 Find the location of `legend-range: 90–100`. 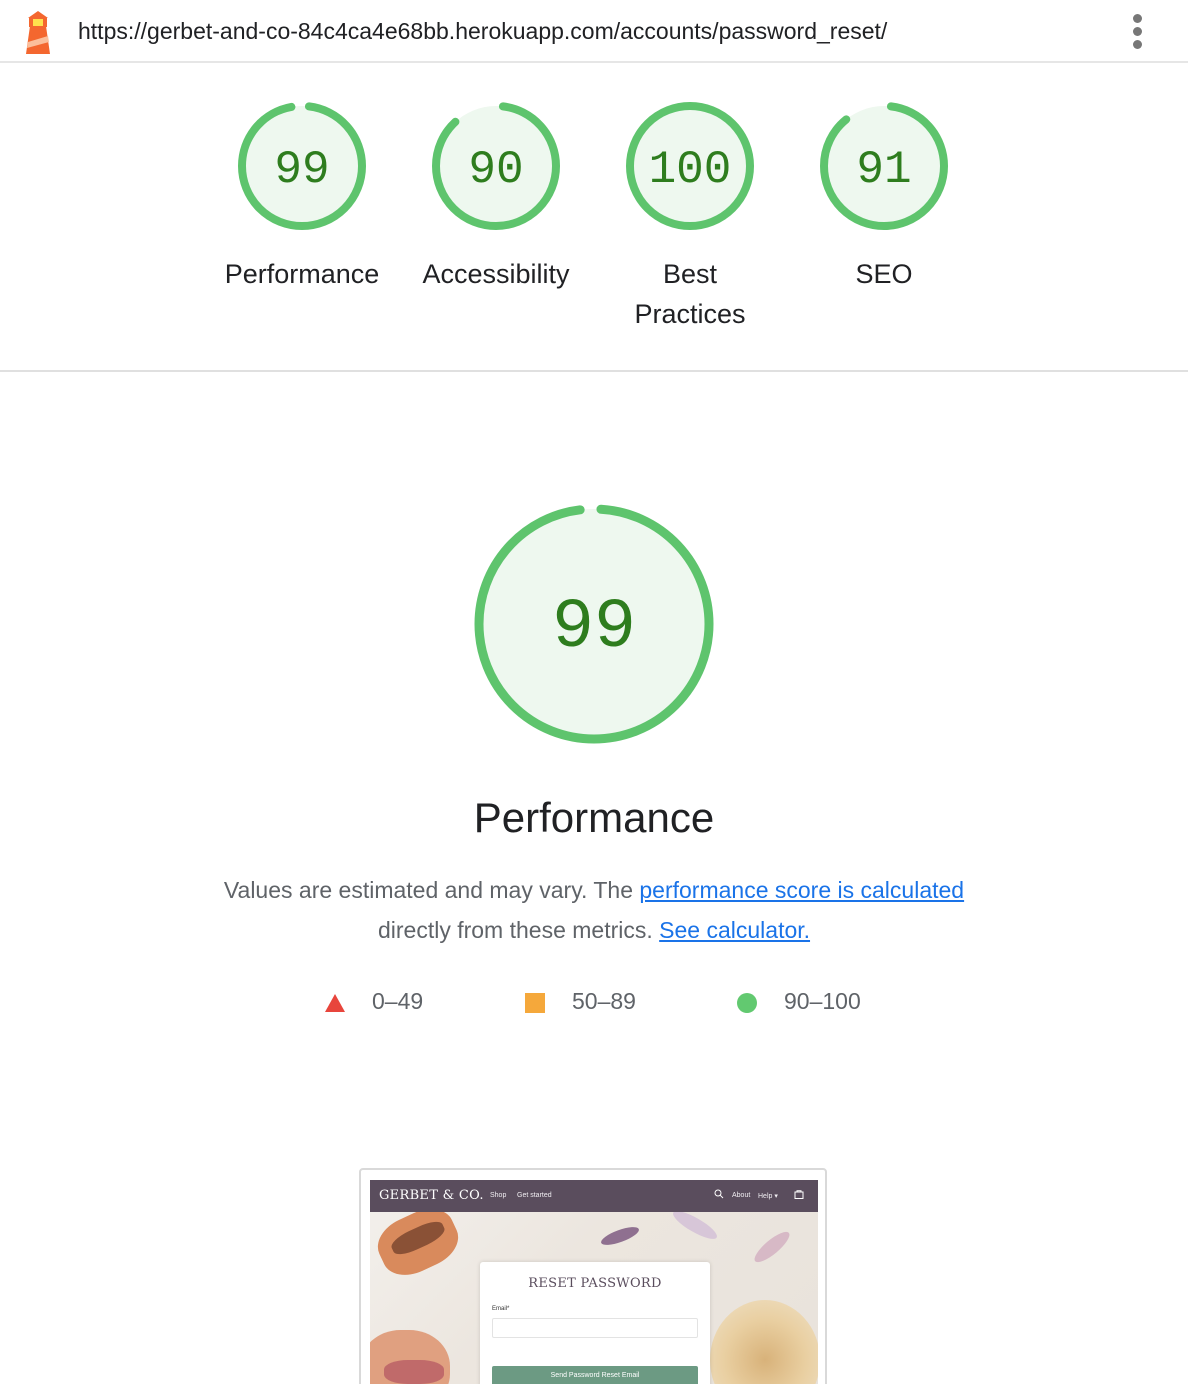

legend-range: 90–100 is located at coordinates (822, 1001).